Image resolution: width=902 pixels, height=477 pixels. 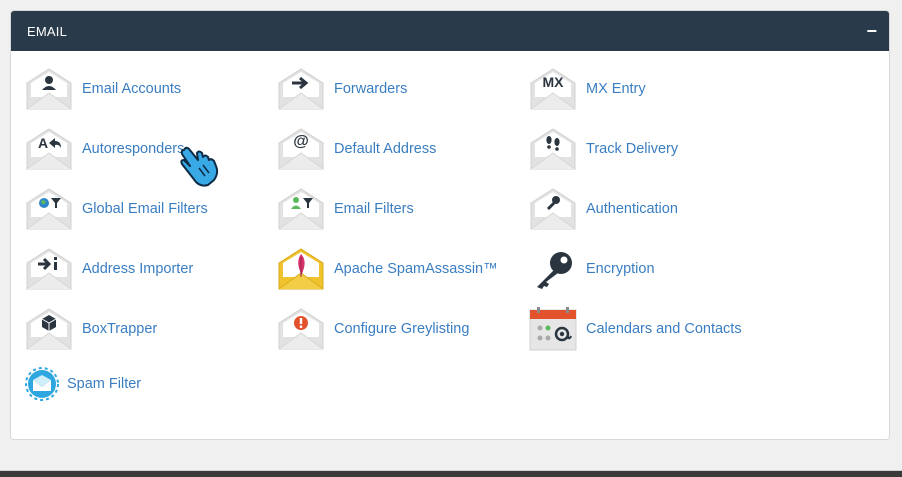 What do you see at coordinates (402, 329) in the screenshot?
I see `item-label: Configure Greylisting` at bounding box center [402, 329].